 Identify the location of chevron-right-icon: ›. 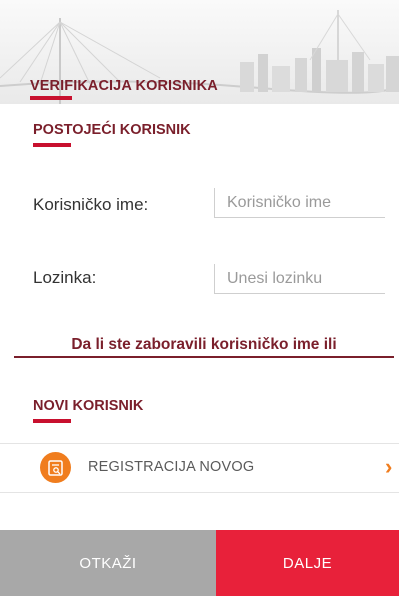
(389, 466).